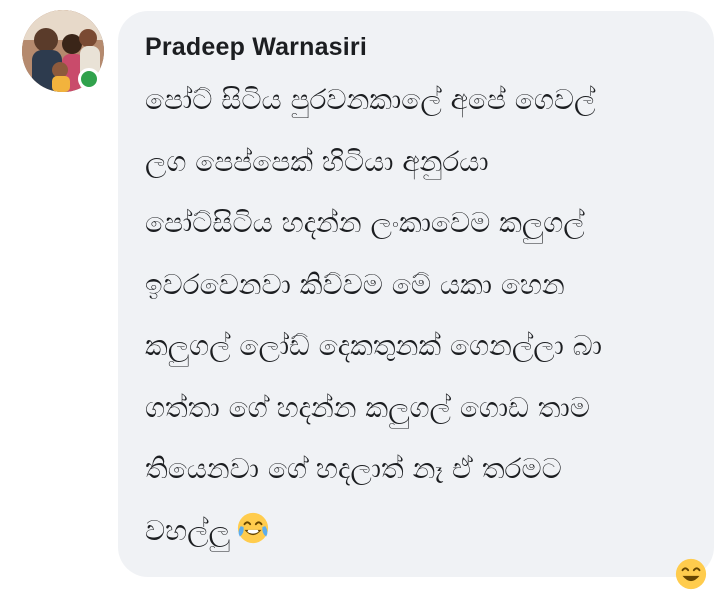 The height and width of the screenshot is (593, 720). I want to click on comment-line: ගත්තා ගේ හදන්න කලුගල් ගොඩ තාම, so click(367, 407).